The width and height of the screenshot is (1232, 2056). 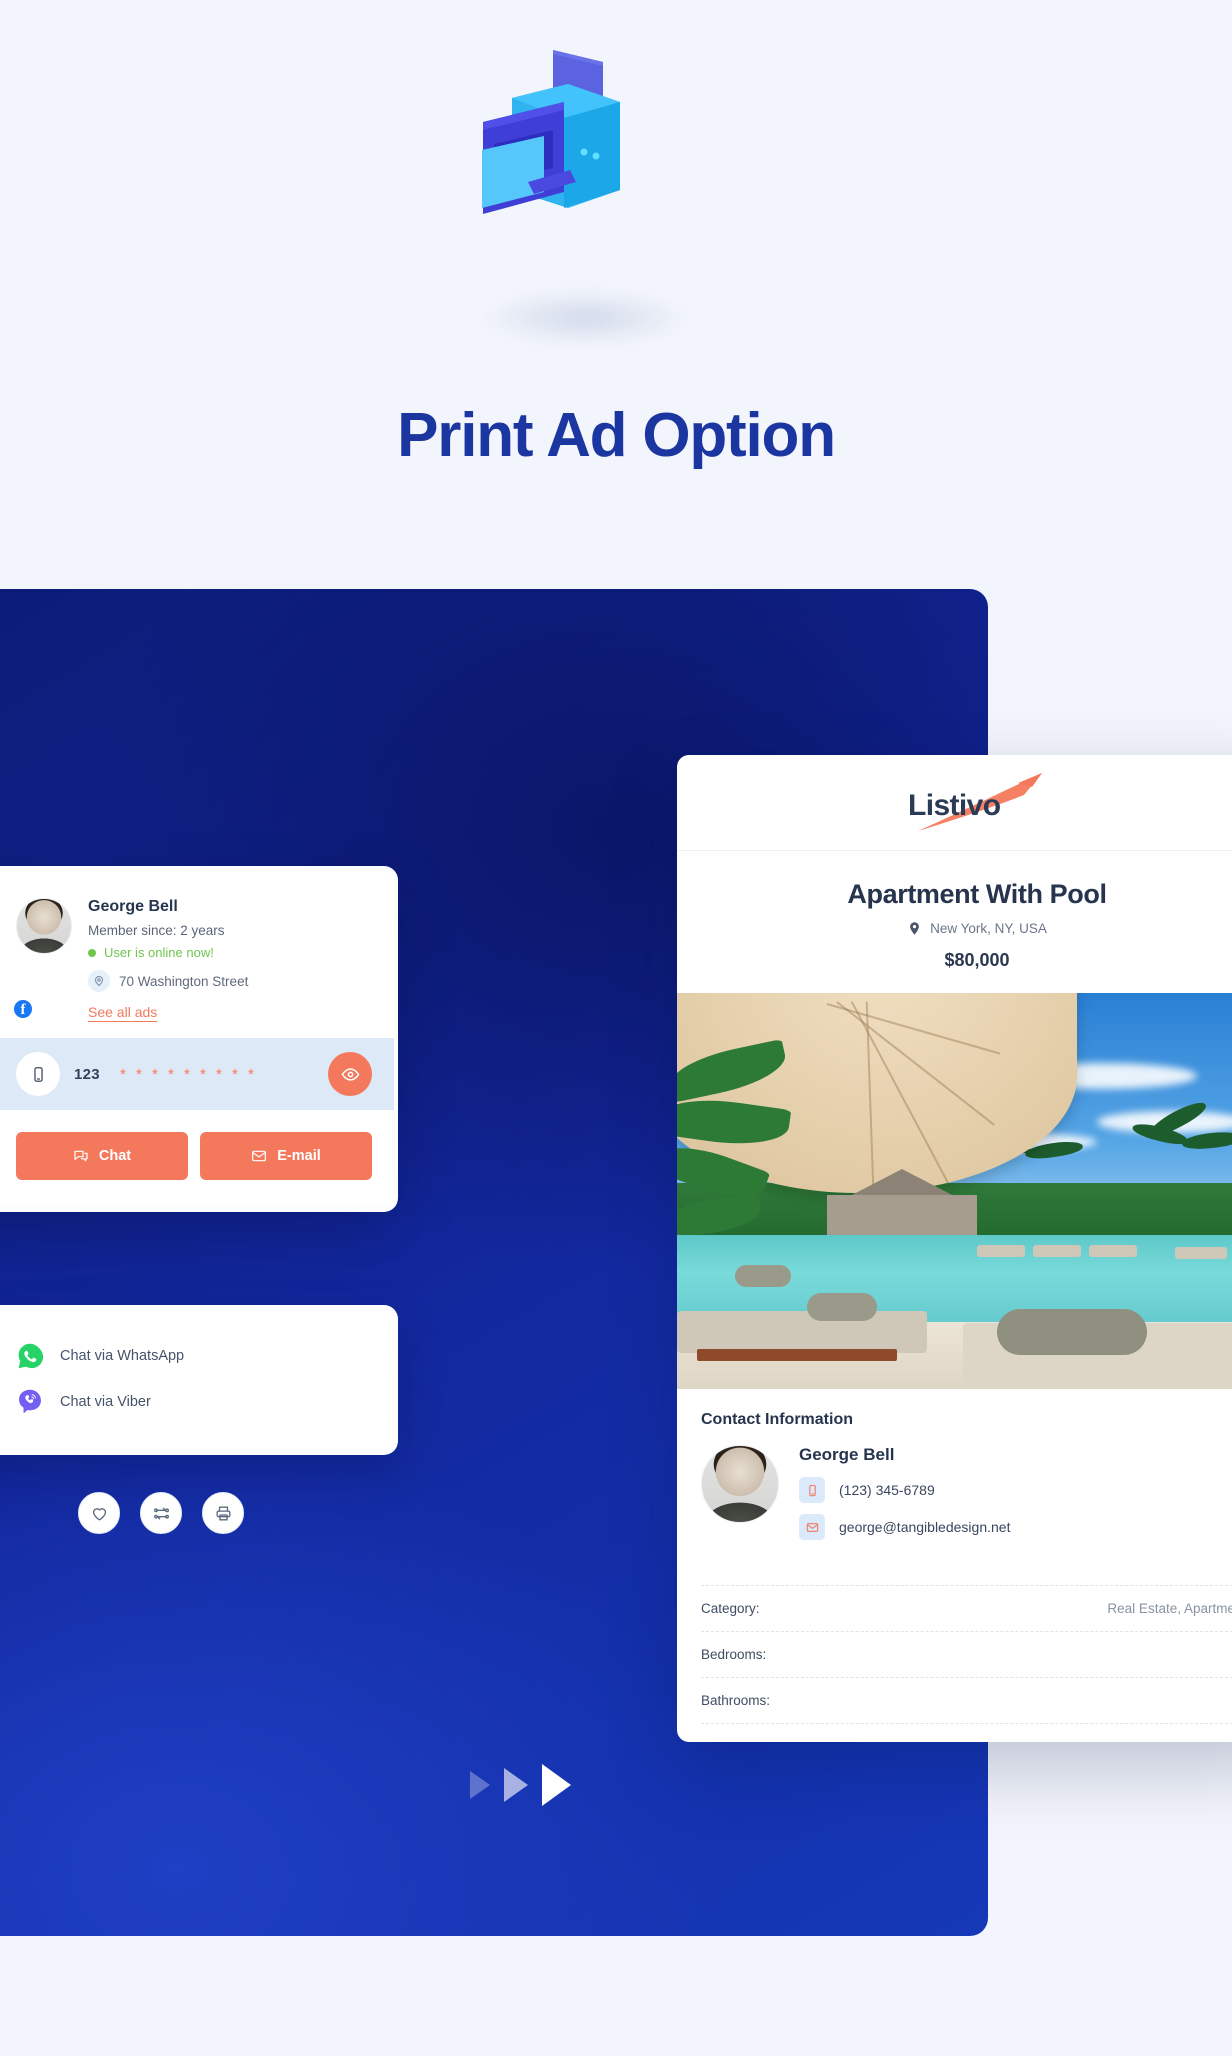 What do you see at coordinates (966, 1701) in the screenshot?
I see `table-row: Bathrooms: 1` at bounding box center [966, 1701].